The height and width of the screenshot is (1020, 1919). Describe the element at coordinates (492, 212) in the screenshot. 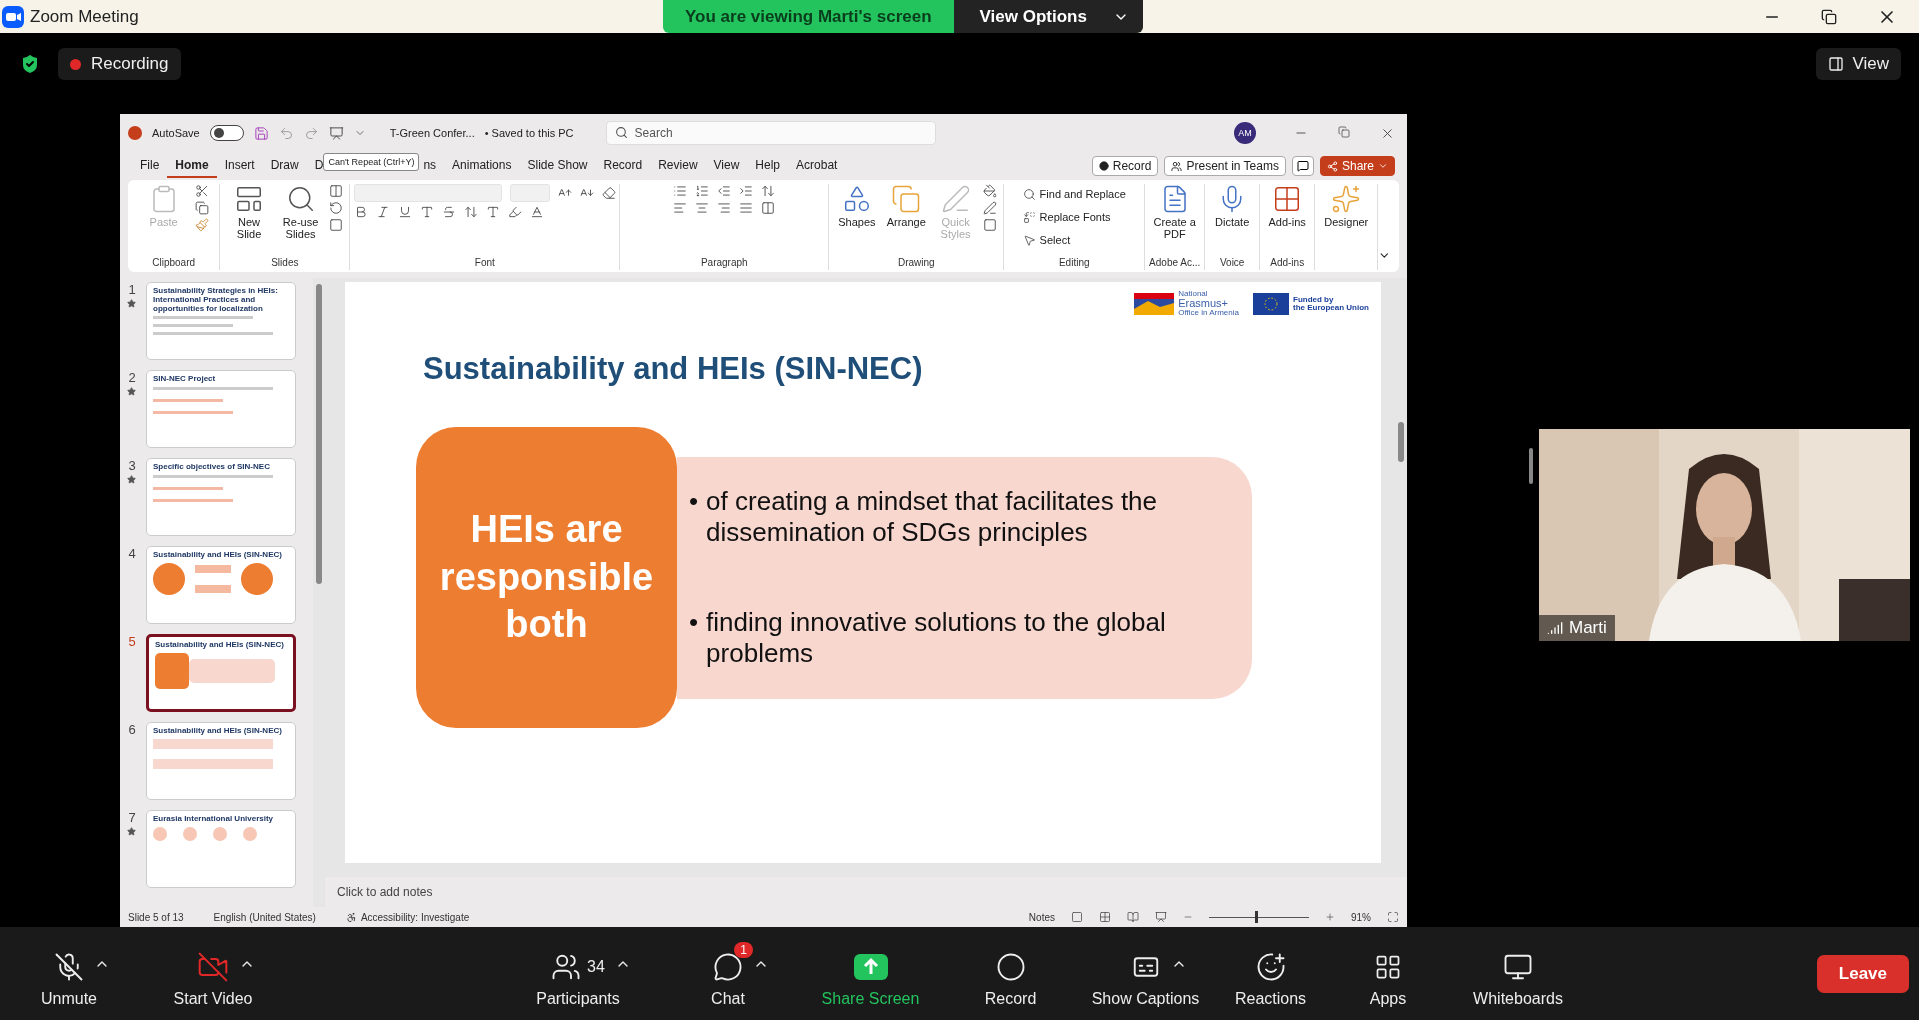

I see `case-icon` at that location.